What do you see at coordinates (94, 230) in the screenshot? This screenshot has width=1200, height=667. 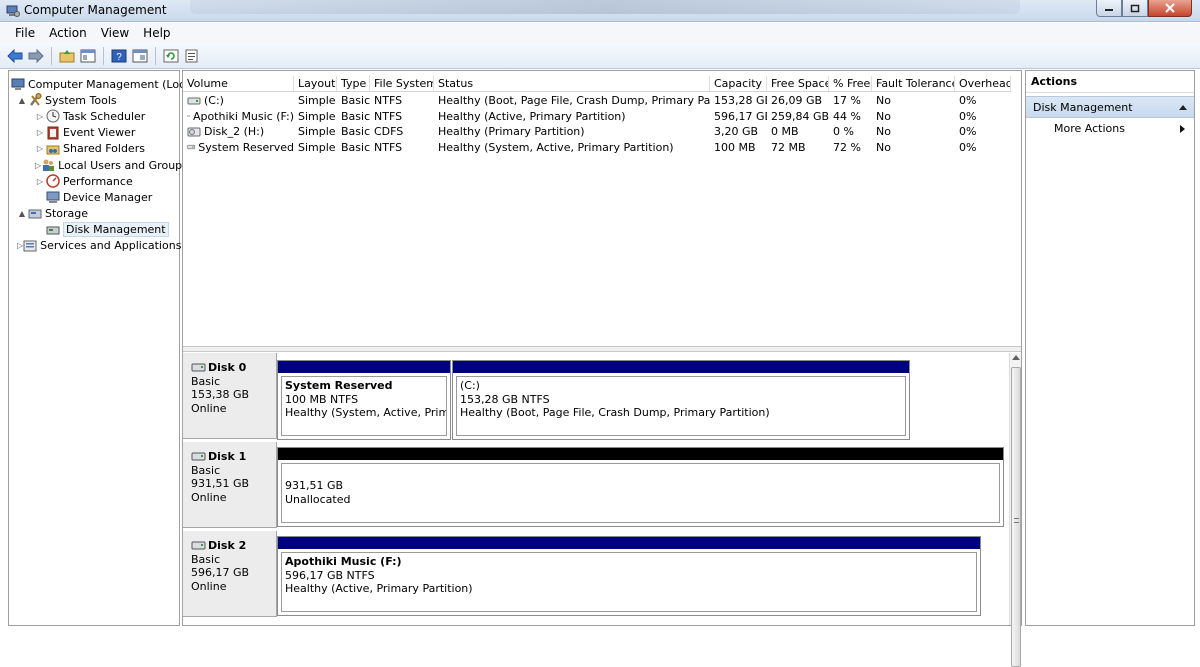 I see `tree-item-disk-management: Disk Management` at bounding box center [94, 230].